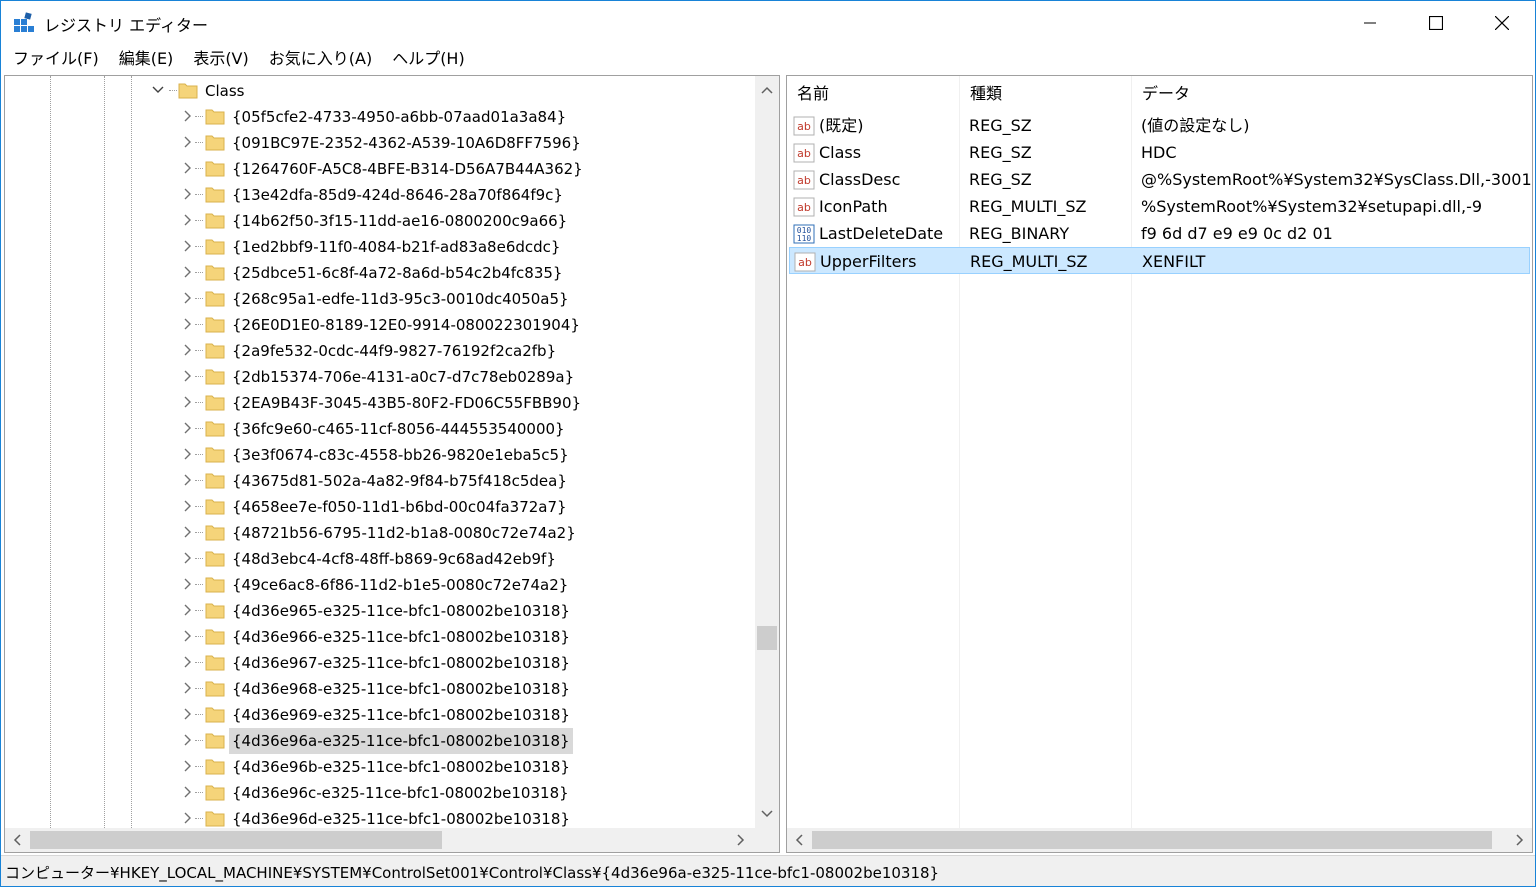 Image resolution: width=1536 pixels, height=887 pixels. What do you see at coordinates (399, 117) in the screenshot?
I see `tree-item-label: {05f5cfe2-4733-4950-a6bb-07aad01a3a84}` at bounding box center [399, 117].